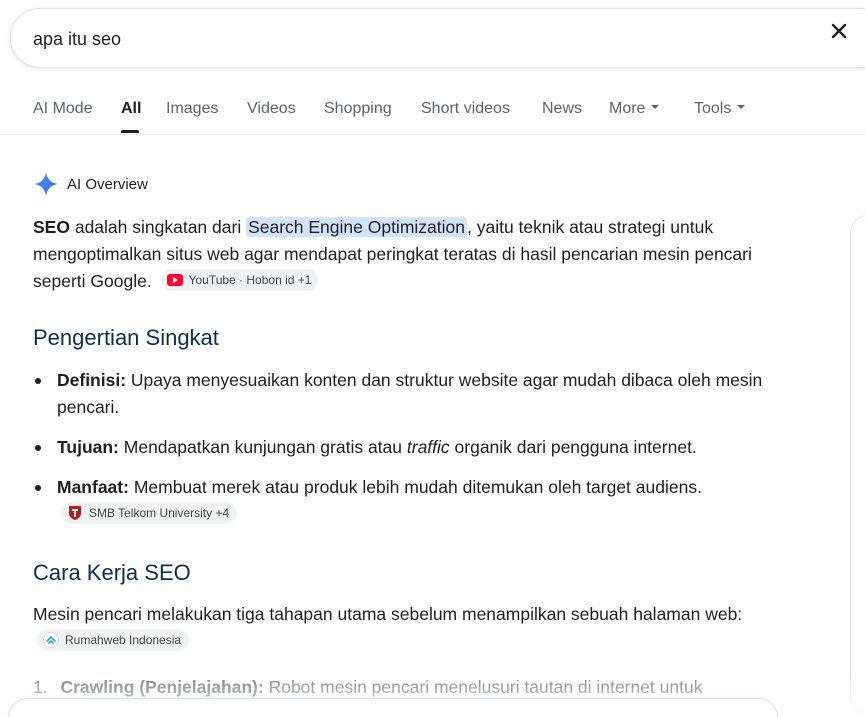 The image size is (865, 717). Describe the element at coordinates (250, 279) in the screenshot. I see `source-chip-label: YouTube · Hobon id +1` at that location.